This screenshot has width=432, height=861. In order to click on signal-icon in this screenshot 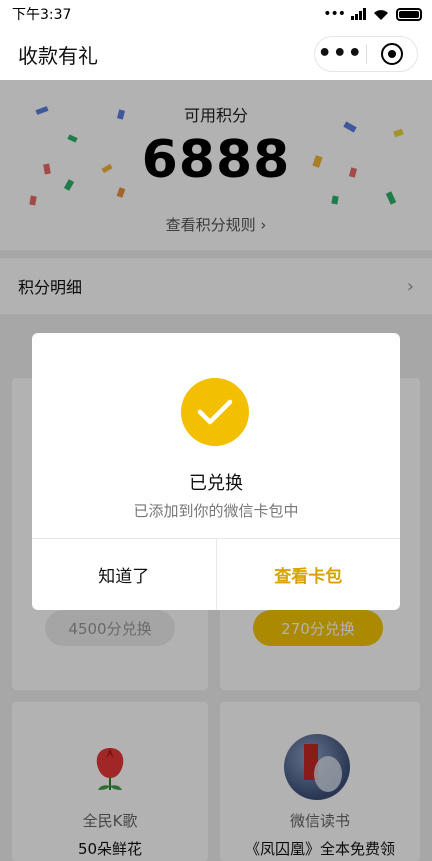, I will do `click(358, 14)`.